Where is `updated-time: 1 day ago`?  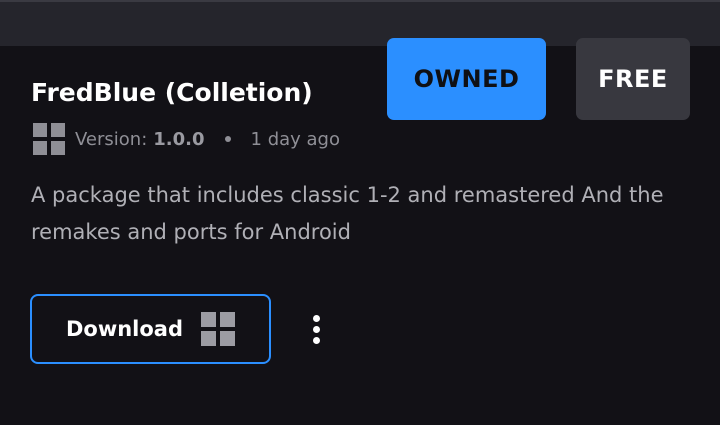 updated-time: 1 day ago is located at coordinates (295, 139).